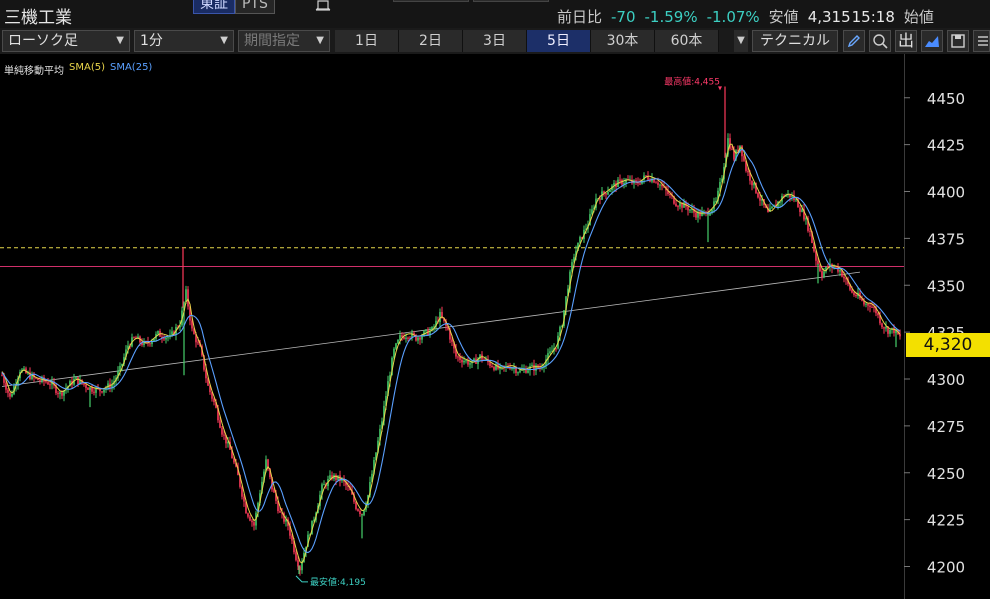 The image size is (990, 599). What do you see at coordinates (671, 17) in the screenshot?
I see `change-percent: -1.59%` at bounding box center [671, 17].